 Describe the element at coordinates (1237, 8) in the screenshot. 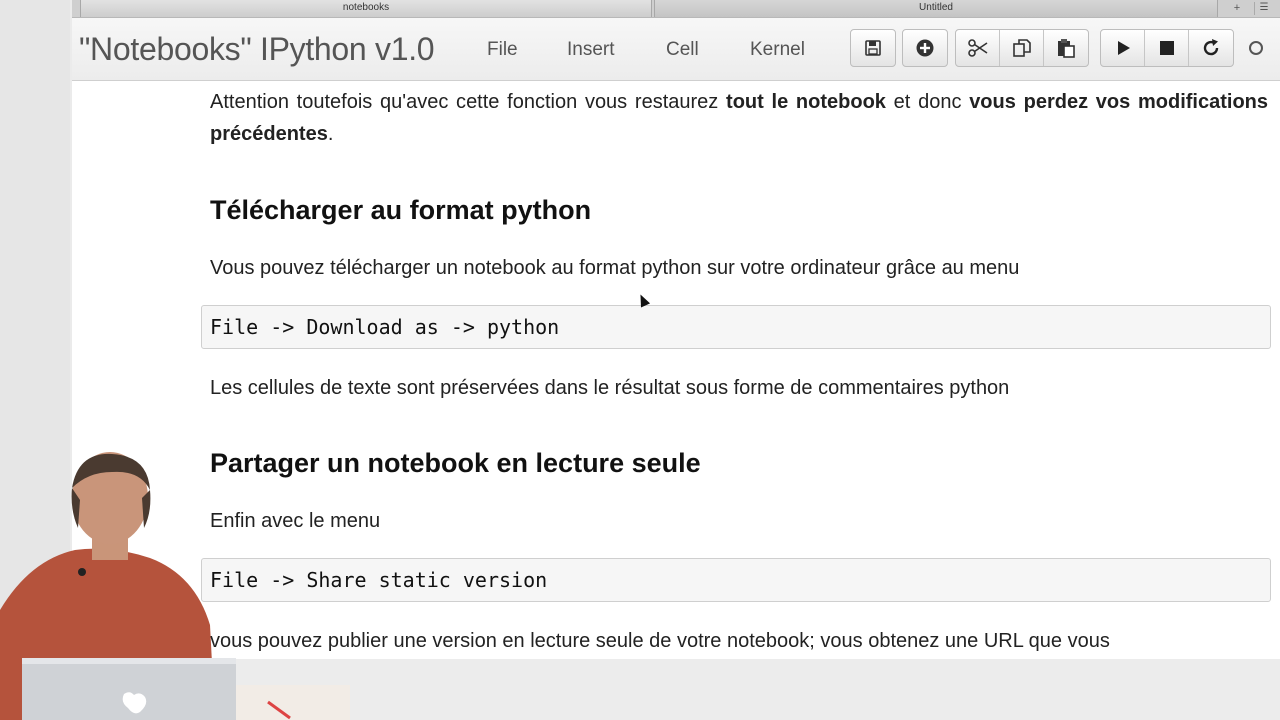

I see `new-tab-button: +` at that location.